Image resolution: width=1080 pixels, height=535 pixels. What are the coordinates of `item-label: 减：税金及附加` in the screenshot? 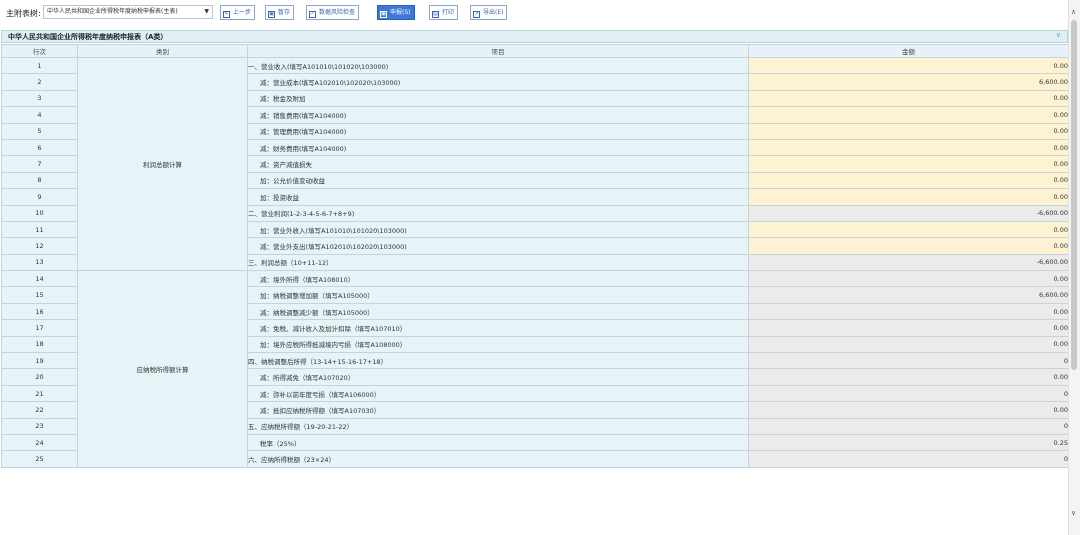 It's located at (498, 98).